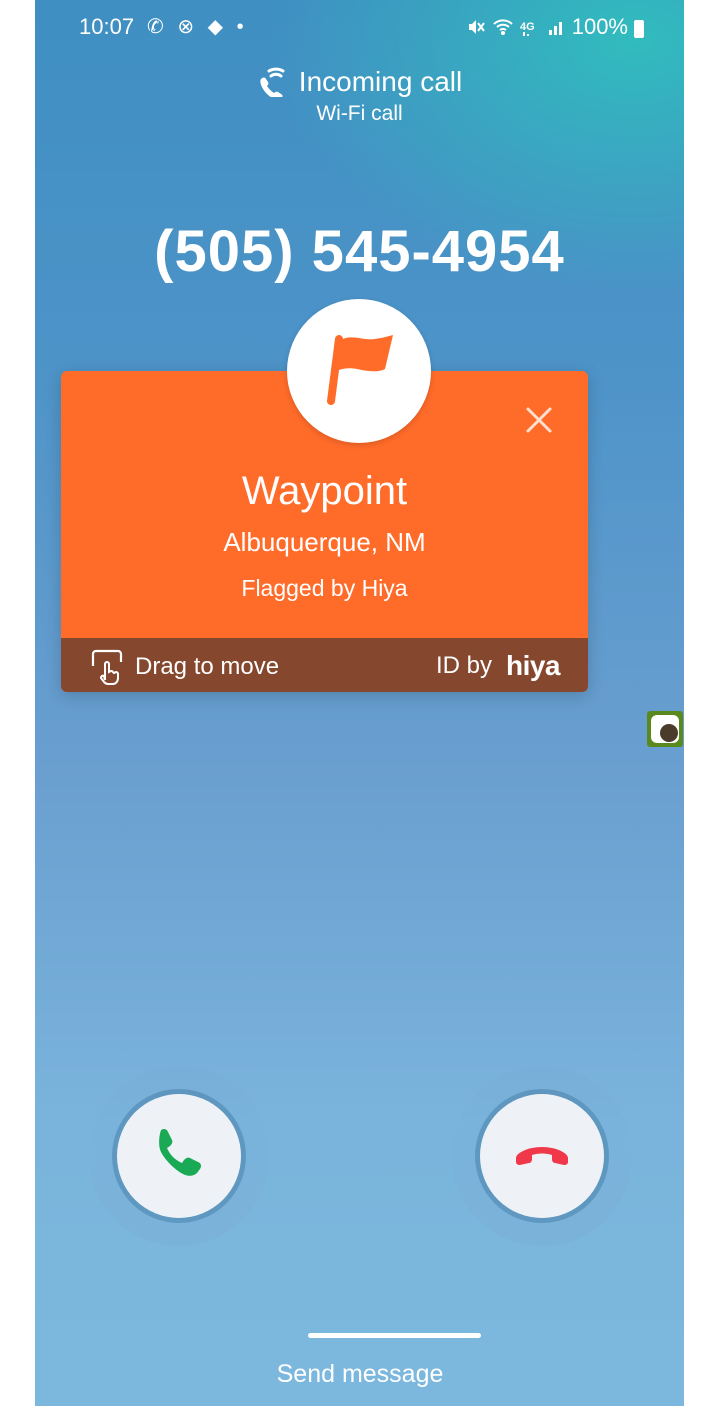 The image size is (720, 1406). I want to click on caller-number: (505) 545-4954, so click(359, 251).